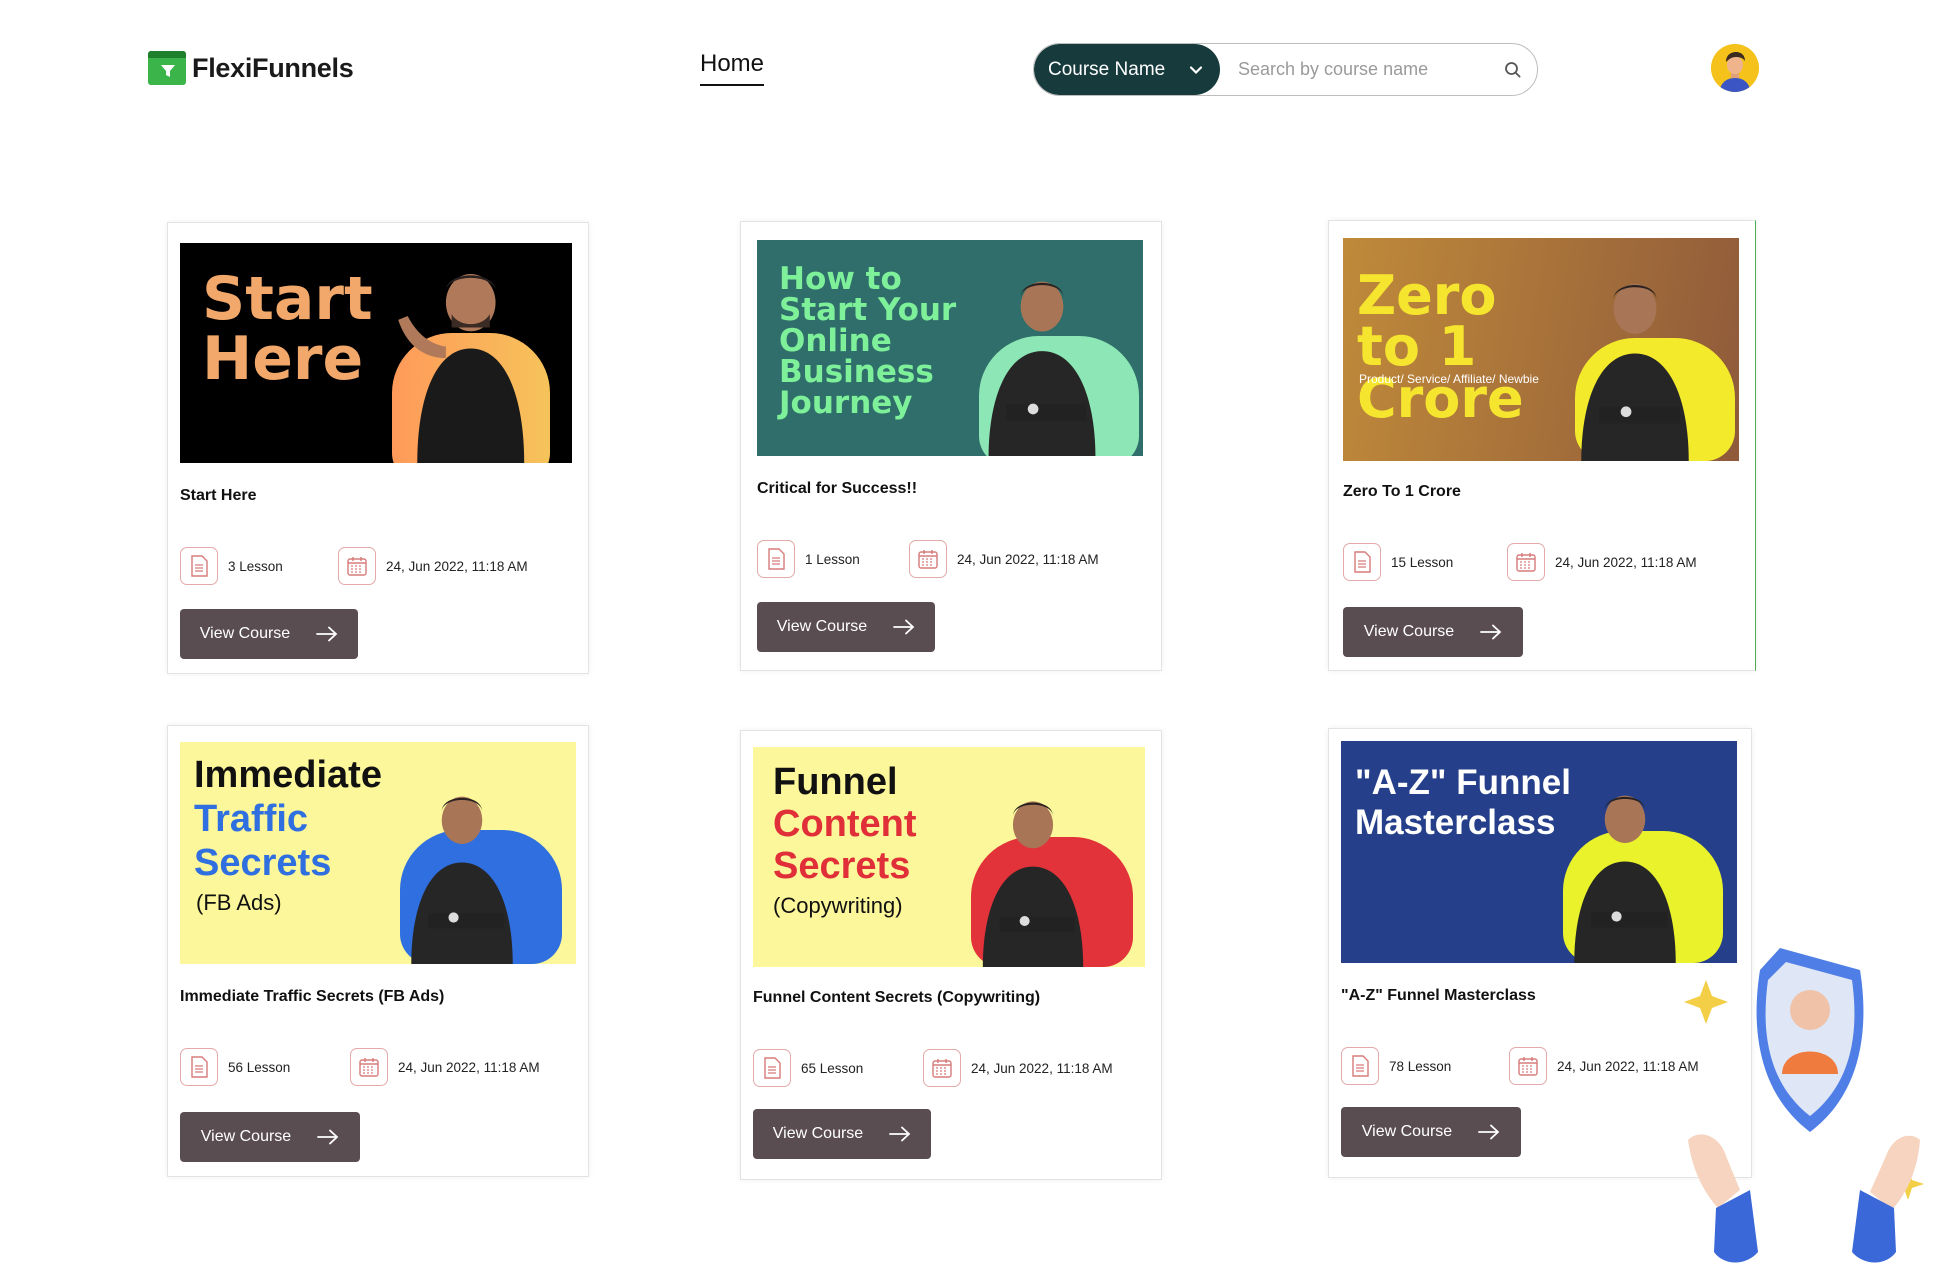  I want to click on course-thumbnail: Funnel Content Secrets (Copywriting), so click(949, 857).